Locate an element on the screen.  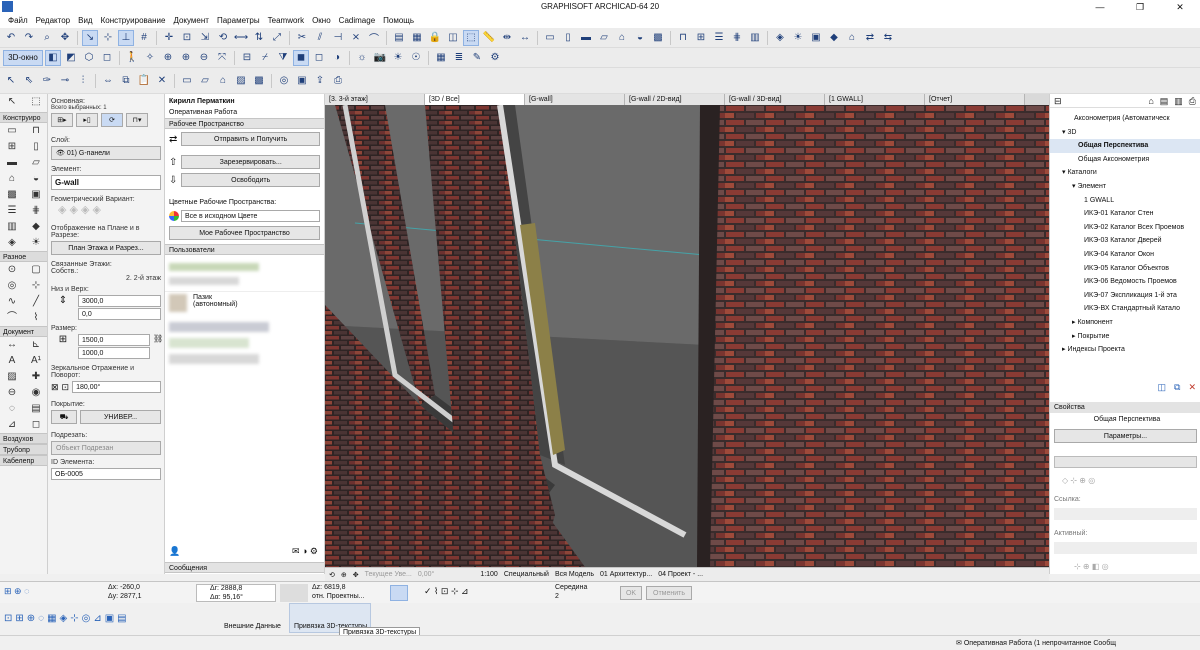
mirror-icon: ⟷ is located at coordinates (241, 38).